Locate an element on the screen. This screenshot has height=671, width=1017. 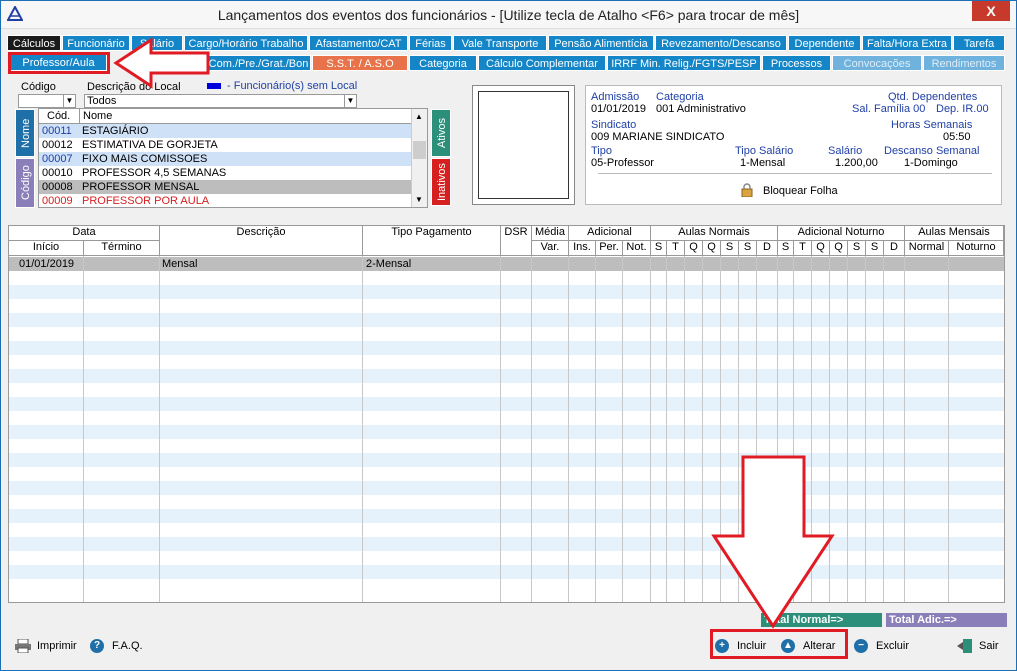
cell-descricao: Mensal is located at coordinates (180, 264).